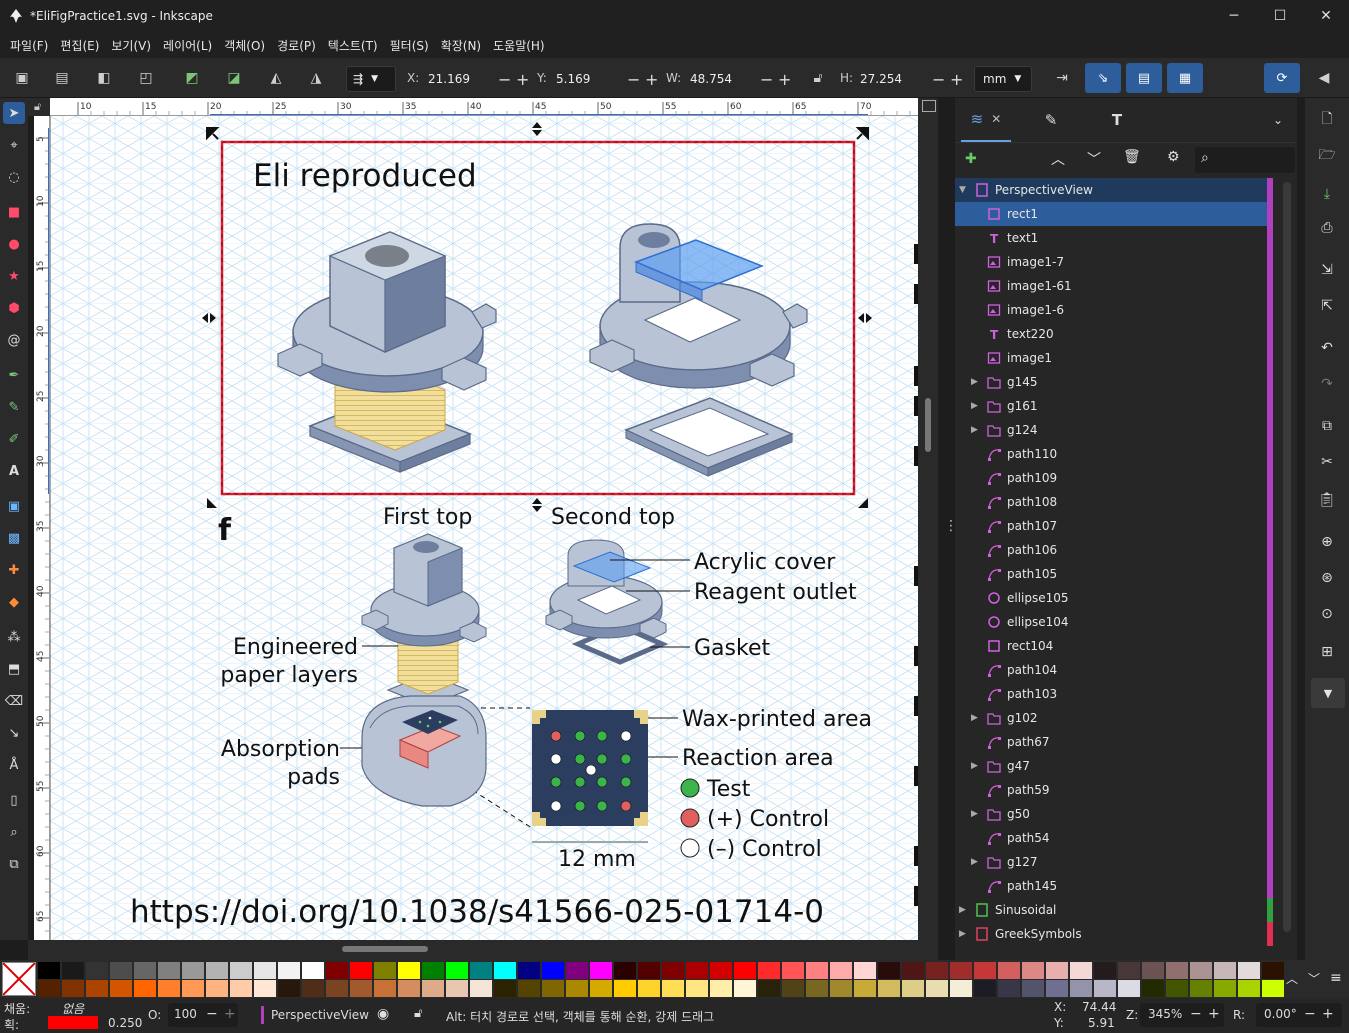 This screenshot has height=1033, width=1349. I want to click on add-layer-icon: ✚, so click(971, 159).